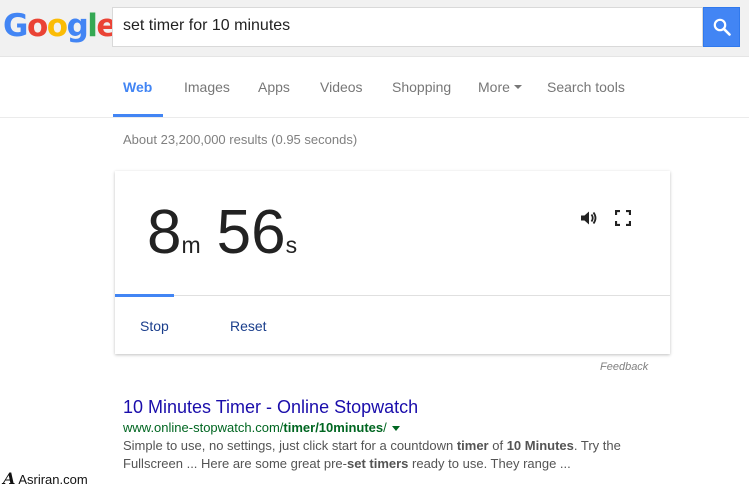 The width and height of the screenshot is (749, 487). What do you see at coordinates (589, 218) in the screenshot?
I see `volume-icon` at bounding box center [589, 218].